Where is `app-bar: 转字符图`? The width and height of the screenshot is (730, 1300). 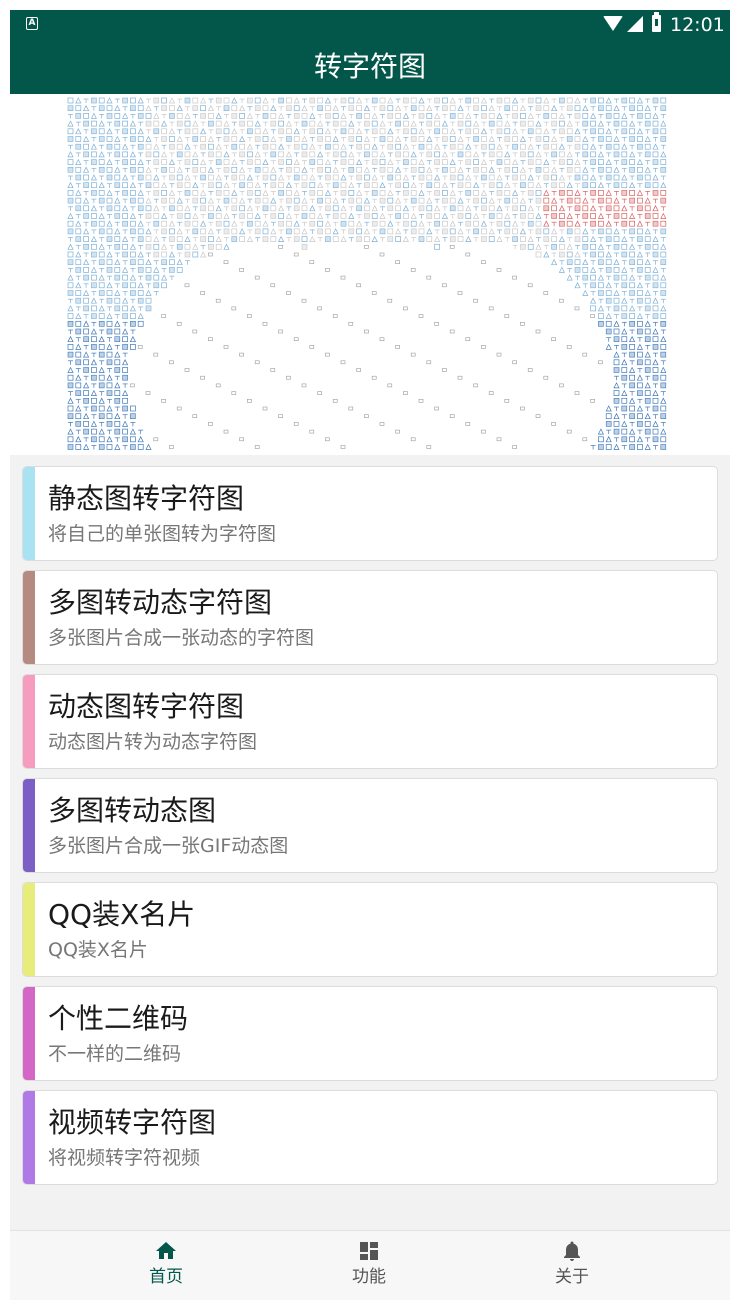 app-bar: 转字符图 is located at coordinates (370, 67).